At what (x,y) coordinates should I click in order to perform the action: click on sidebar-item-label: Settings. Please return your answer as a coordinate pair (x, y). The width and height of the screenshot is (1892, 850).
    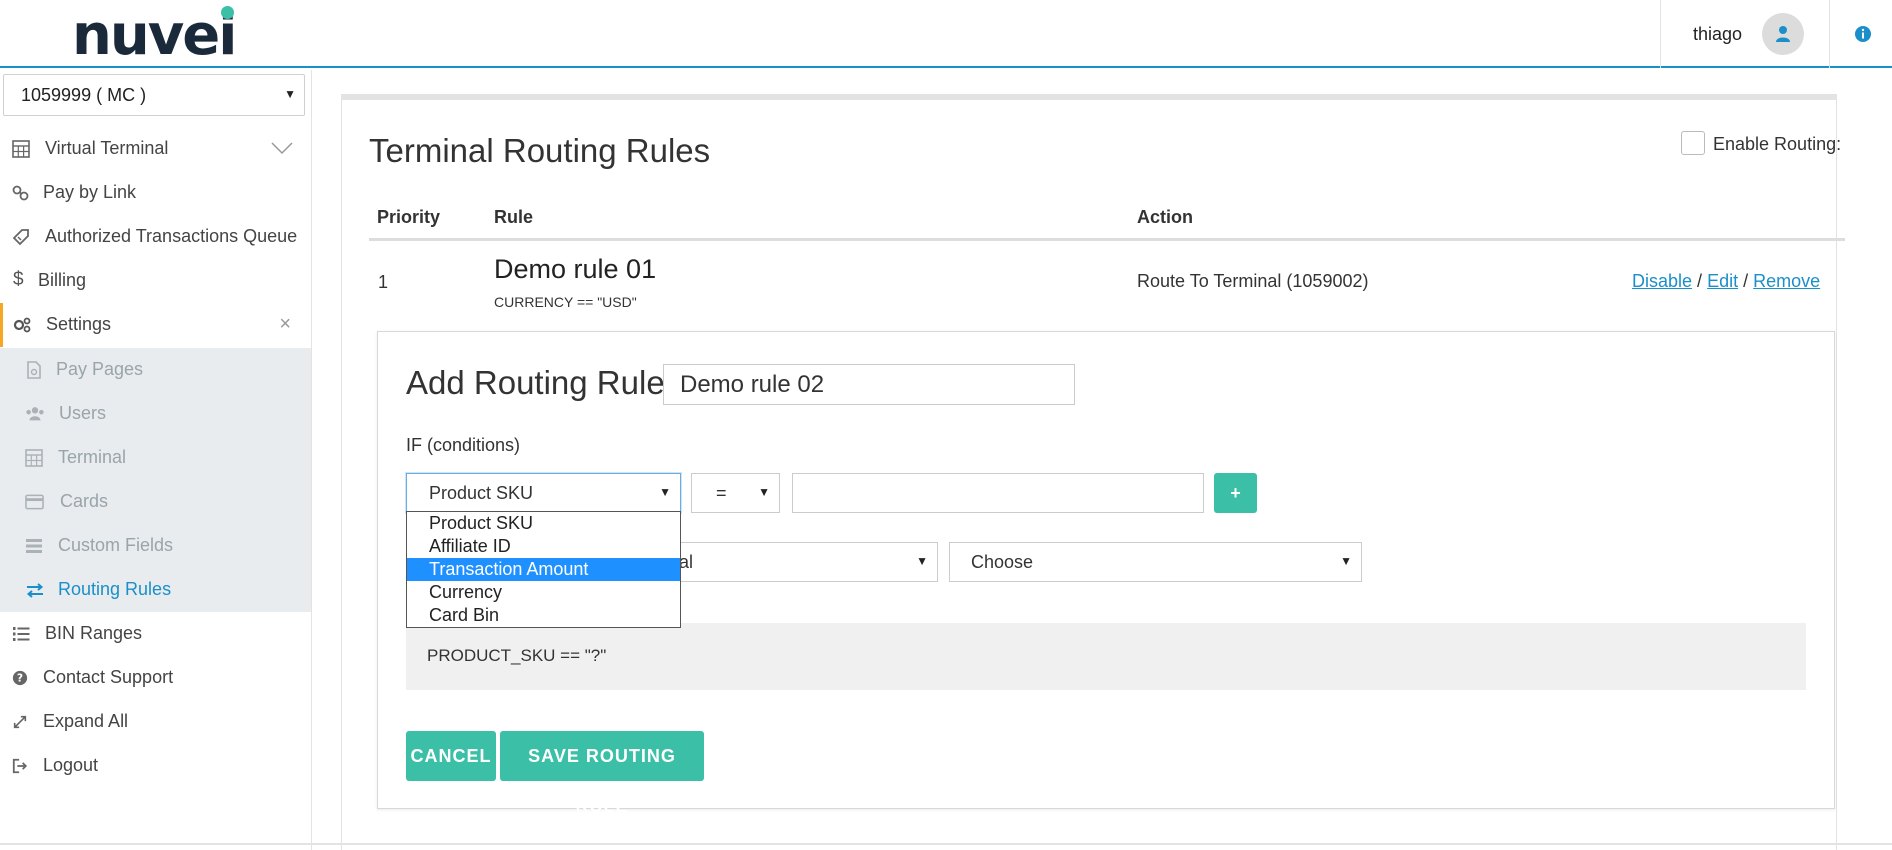
    Looking at the image, I should click on (79, 324).